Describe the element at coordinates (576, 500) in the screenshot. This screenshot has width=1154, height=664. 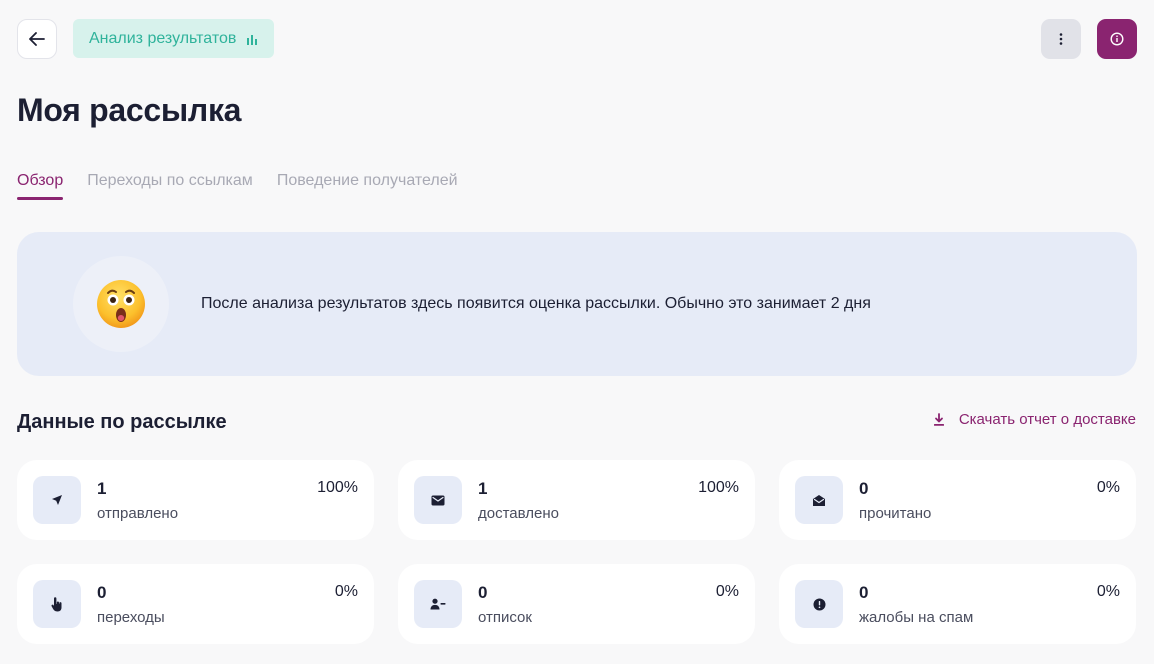
I see `stat-card-delivered: 1 доставлено 100%` at that location.